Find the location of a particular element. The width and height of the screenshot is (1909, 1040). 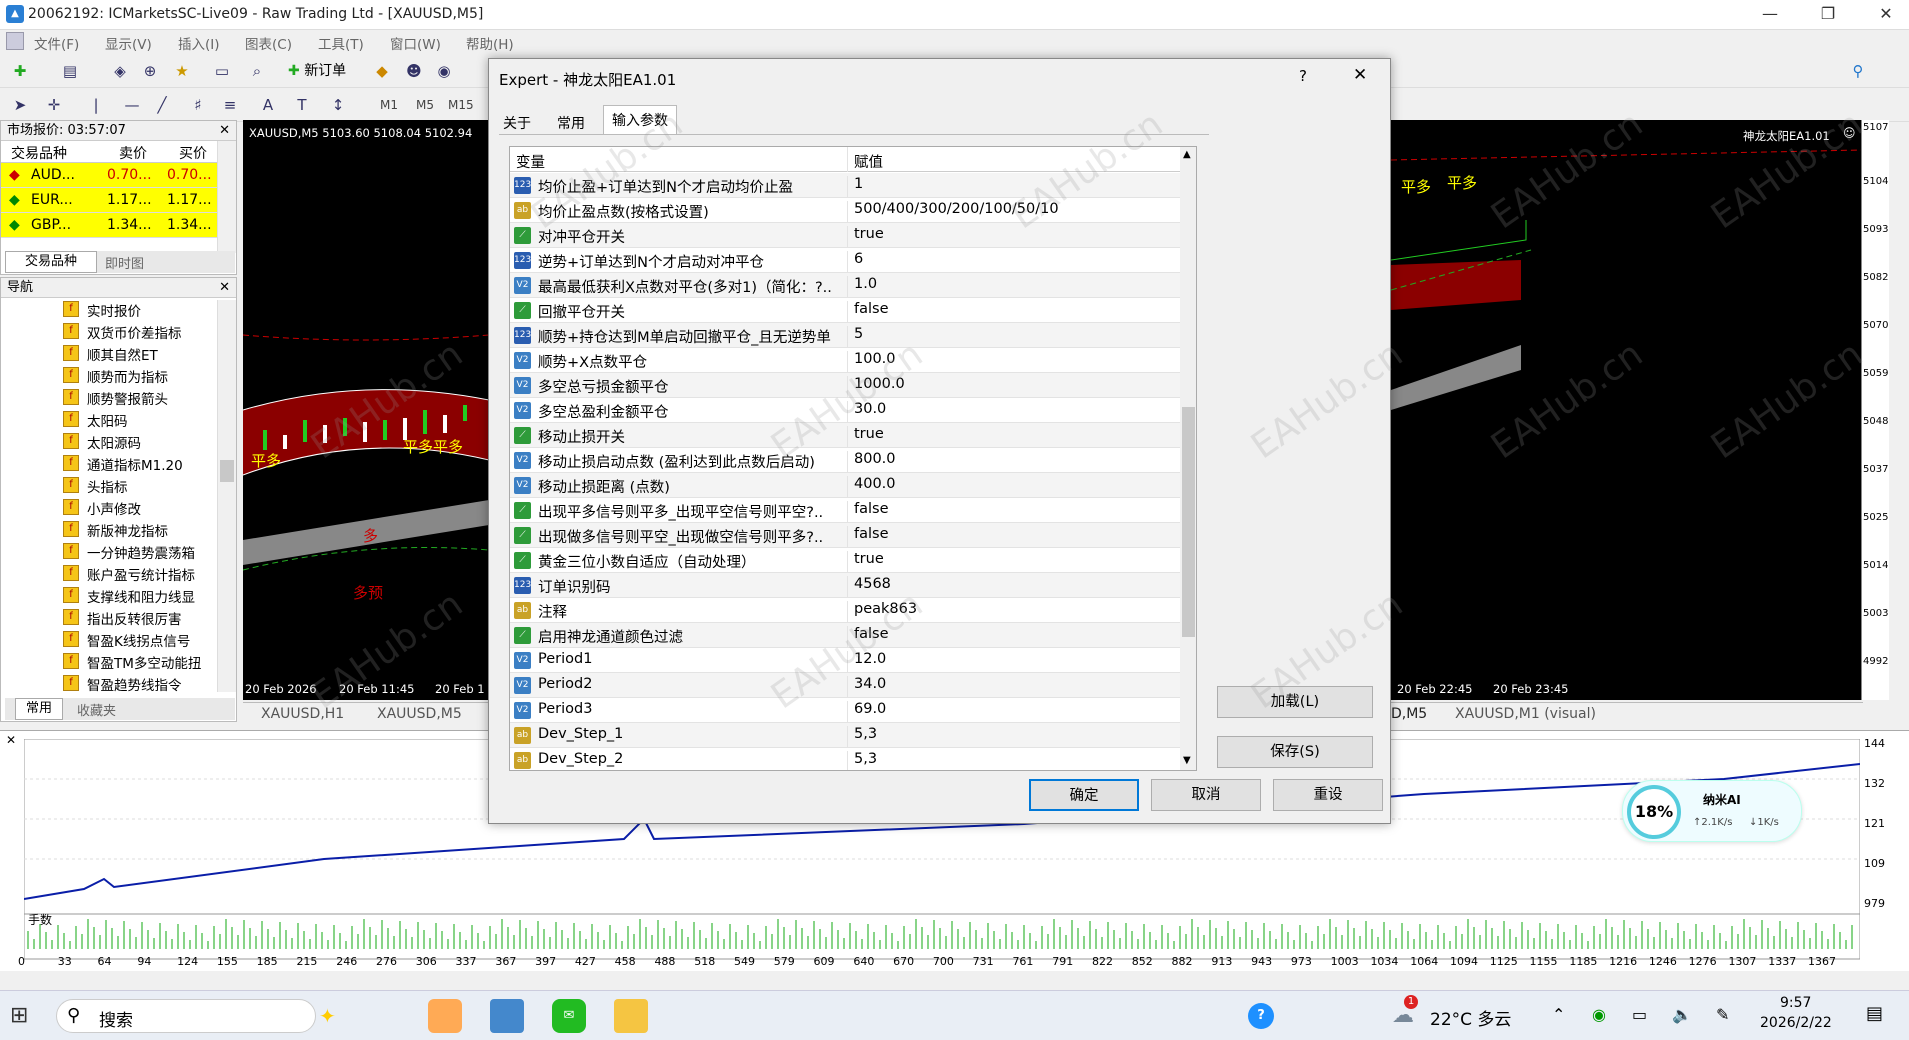

cancel-button: 取消 is located at coordinates (1206, 795).